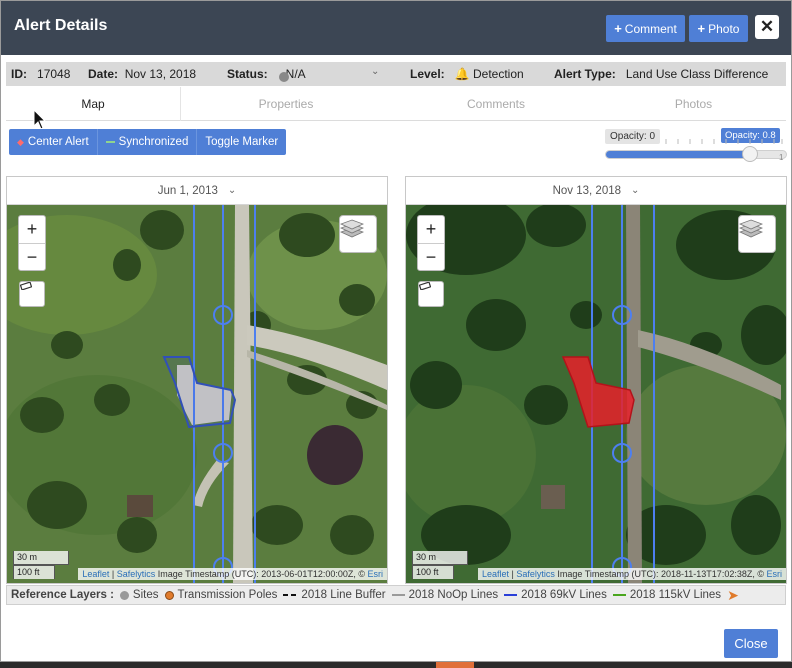 This screenshot has height=668, width=792. I want to click on 115kv-swatch-icon, so click(619, 595).